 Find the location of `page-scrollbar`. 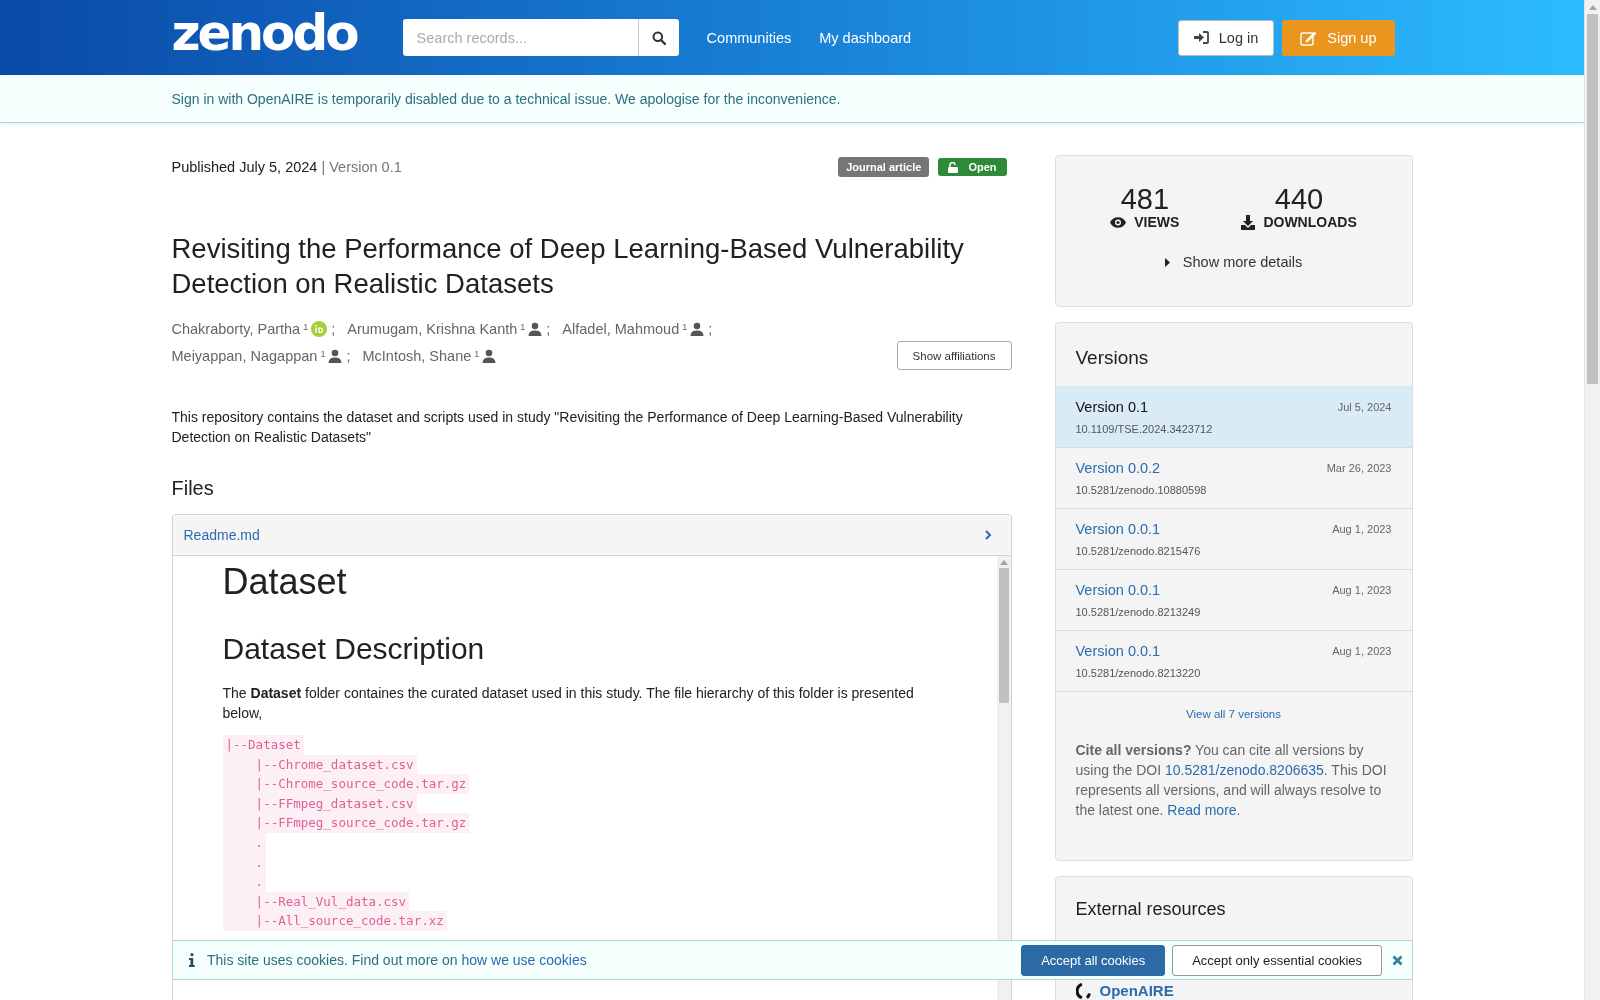

page-scrollbar is located at coordinates (1592, 500).